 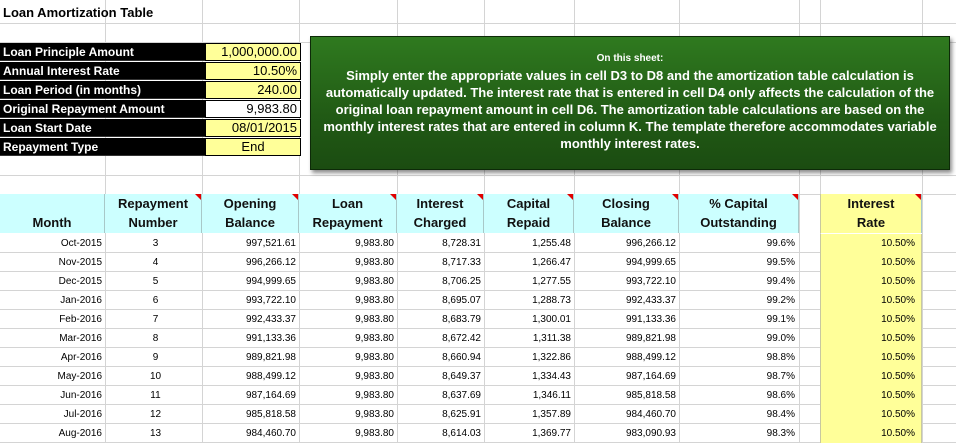 What do you see at coordinates (529, 395) in the screenshot?
I see `cell-capital-repaid: 1,346.11` at bounding box center [529, 395].